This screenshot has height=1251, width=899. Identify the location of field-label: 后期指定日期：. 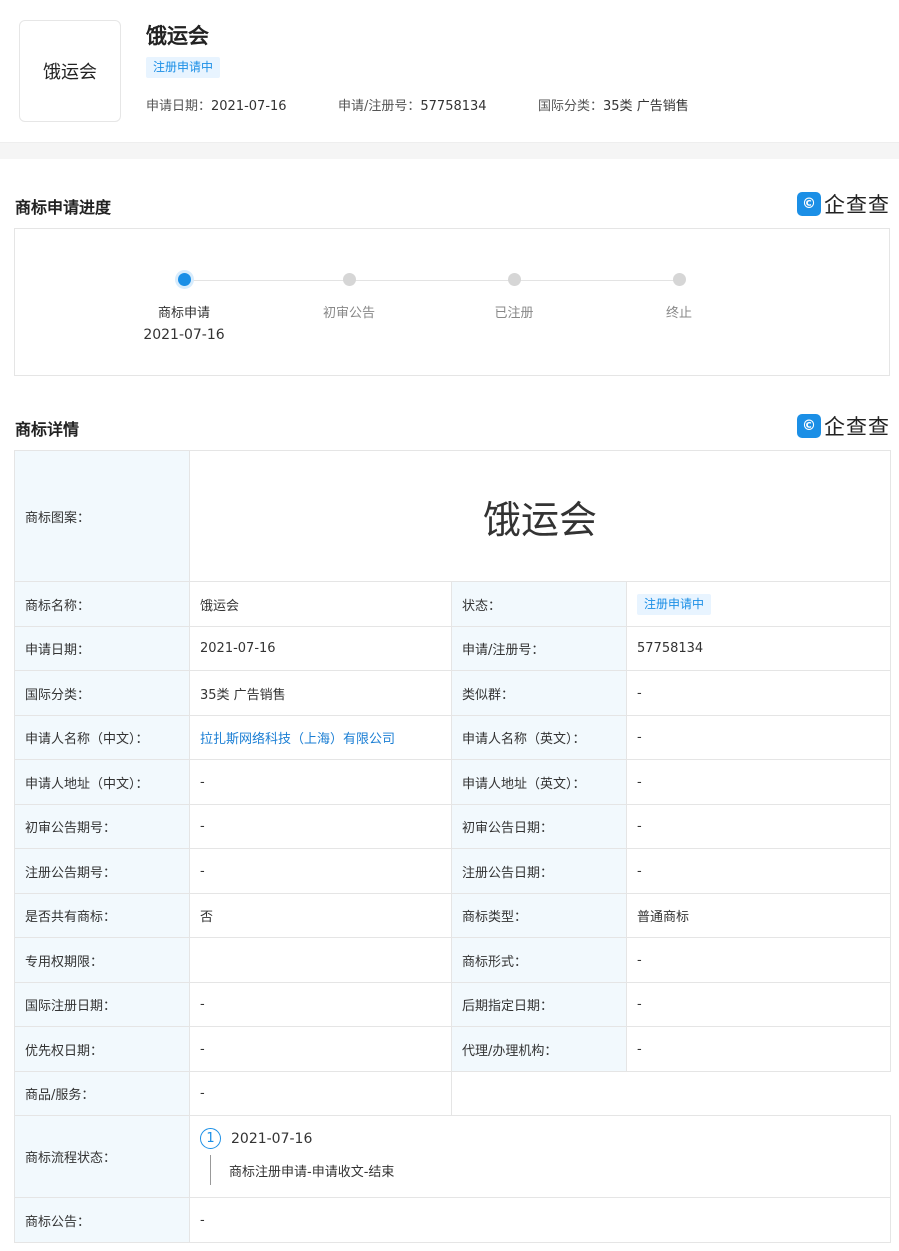
(539, 1004).